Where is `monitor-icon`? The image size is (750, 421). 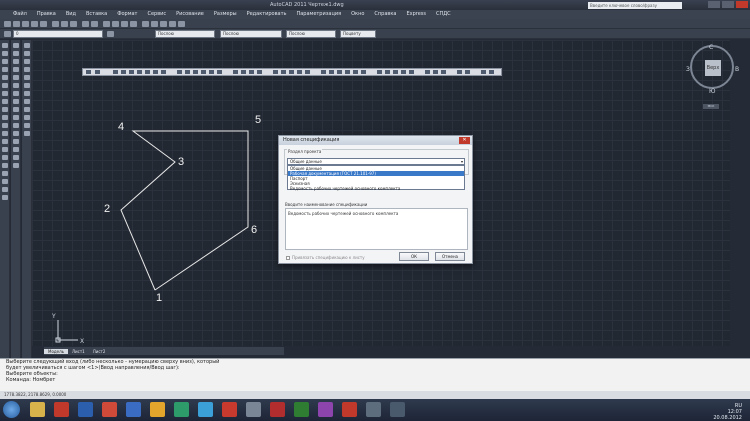
monitor-icon is located at coordinates (373, 409).